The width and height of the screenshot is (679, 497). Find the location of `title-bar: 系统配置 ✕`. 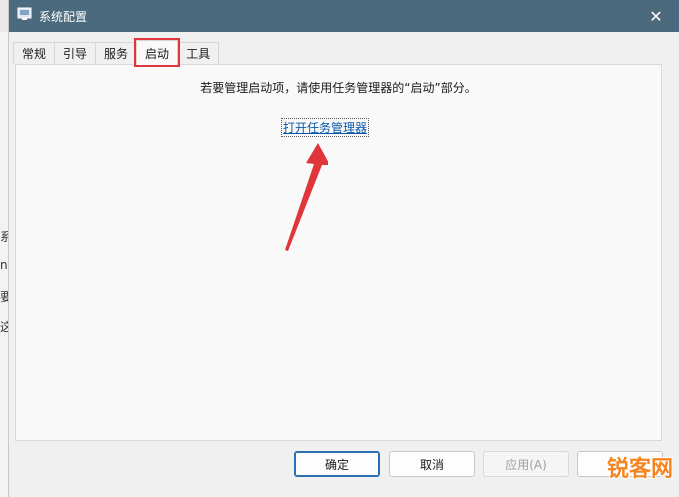

title-bar: 系统配置 ✕ is located at coordinates (344, 16).